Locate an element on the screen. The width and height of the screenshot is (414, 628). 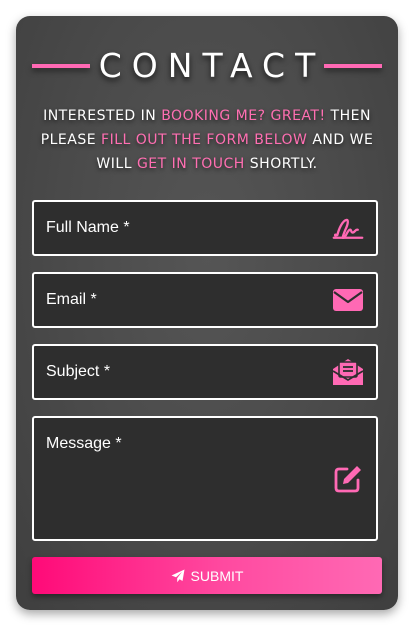
intro-text-white-4: SHORTLY. is located at coordinates (281, 164).